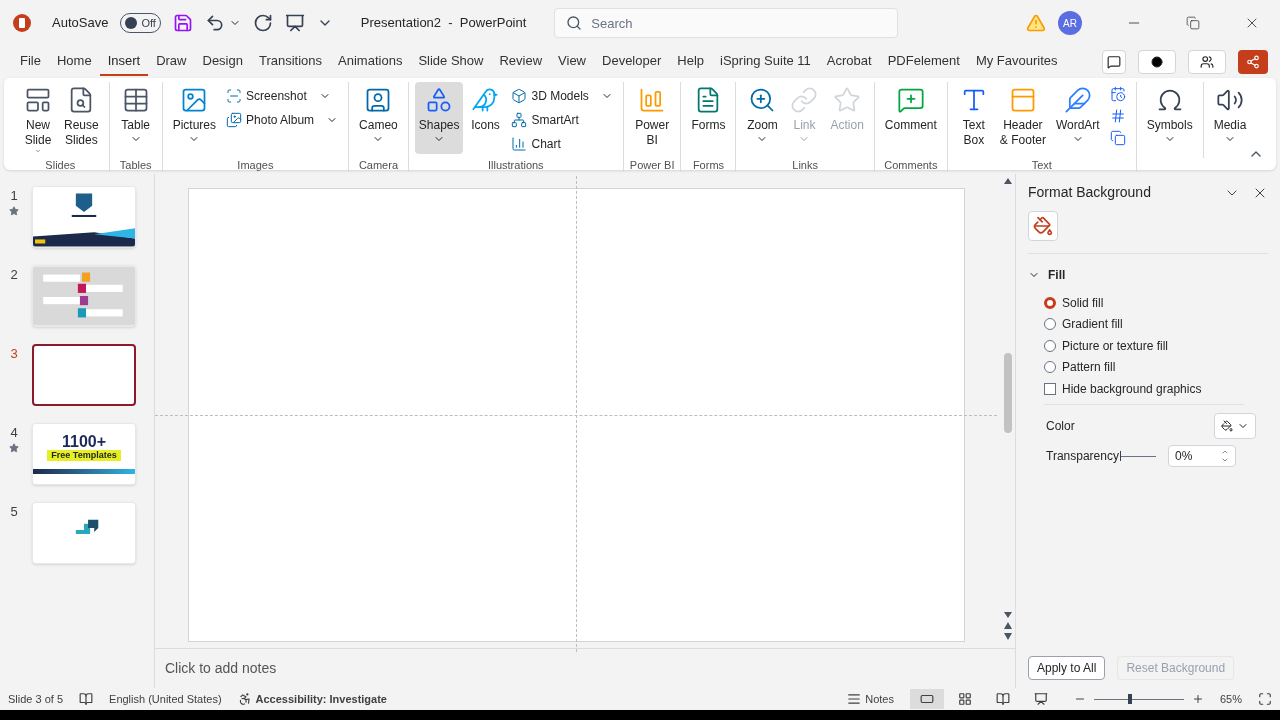 The height and width of the screenshot is (720, 1280). Describe the element at coordinates (1265, 699) in the screenshot. I see `fit-slide-icon` at that location.